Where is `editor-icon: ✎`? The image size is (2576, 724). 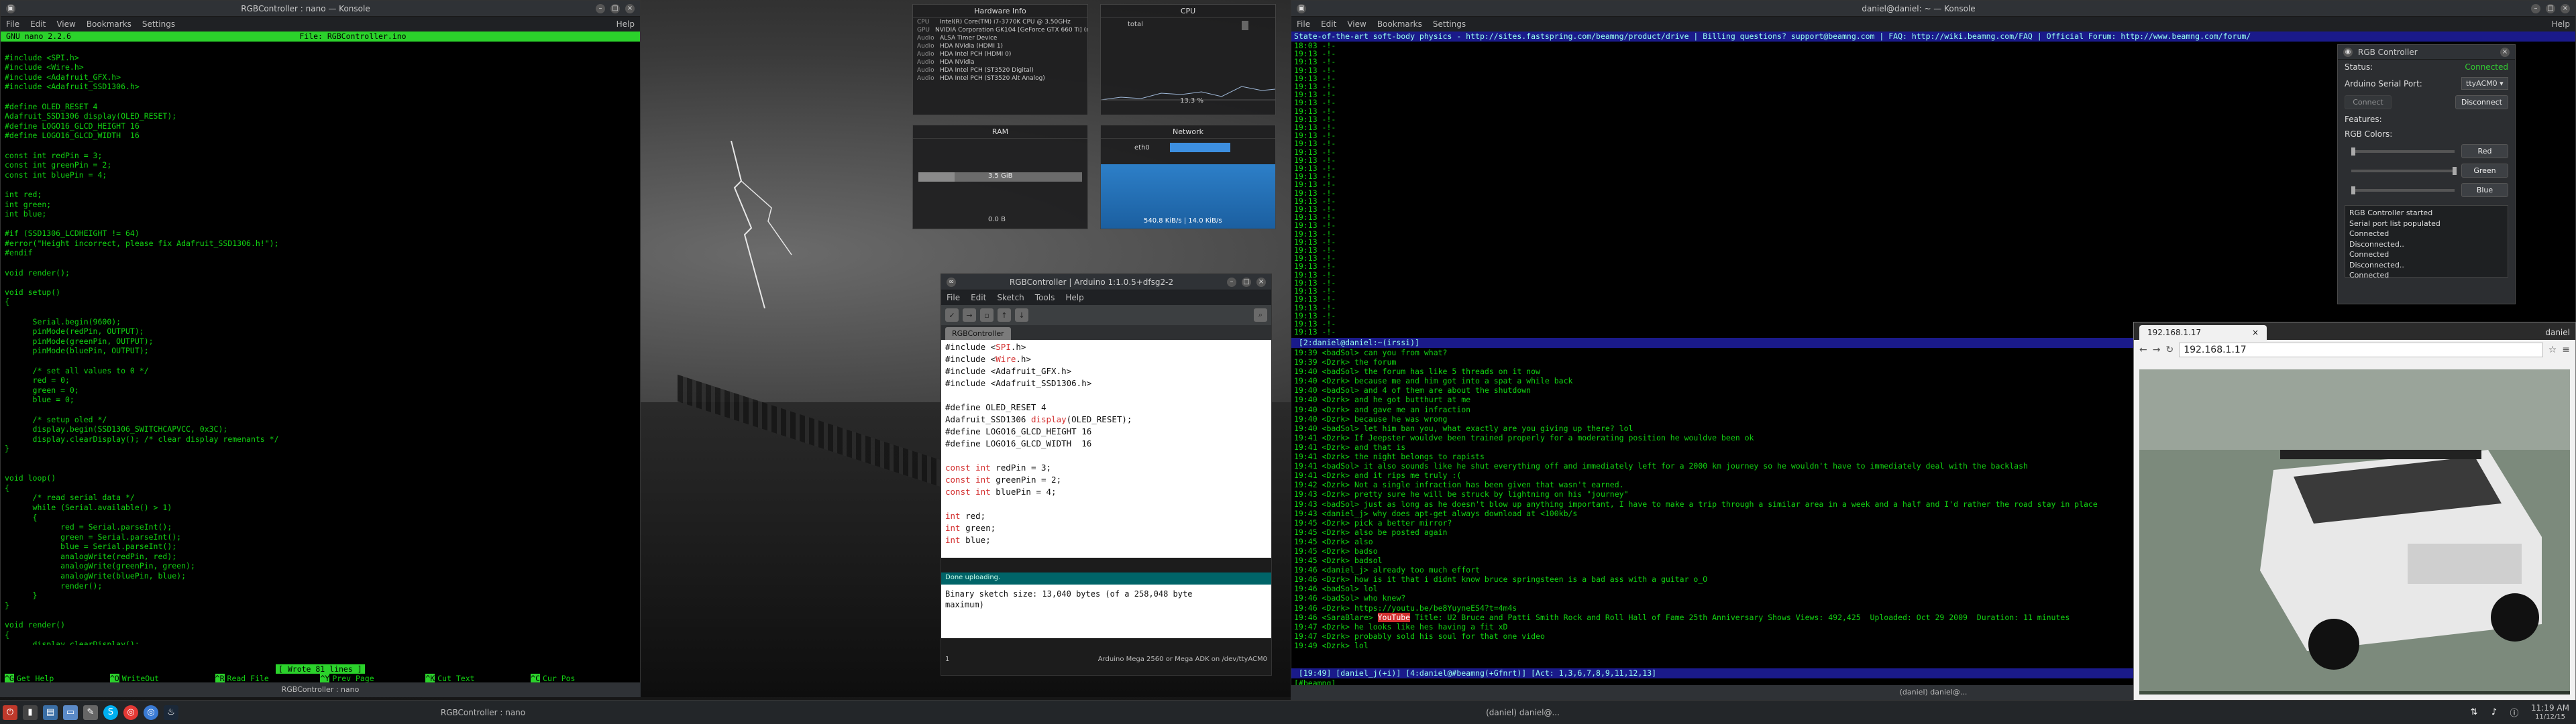 editor-icon: ✎ is located at coordinates (90, 712).